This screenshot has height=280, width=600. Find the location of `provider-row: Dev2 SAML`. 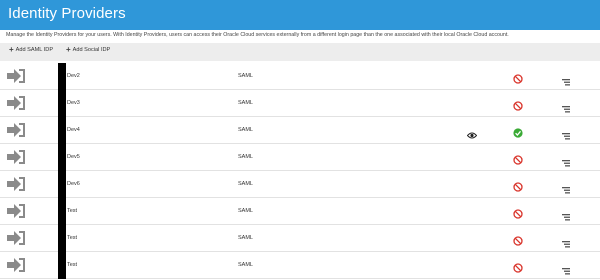

provider-row: Dev2 SAML is located at coordinates (300, 76).